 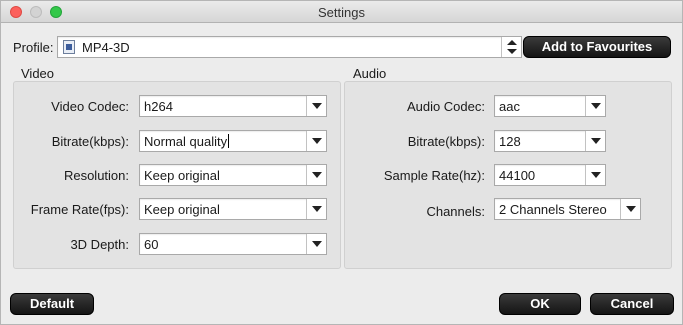 I want to click on 3d-depth-label: 3D Depth:, so click(x=99, y=244).